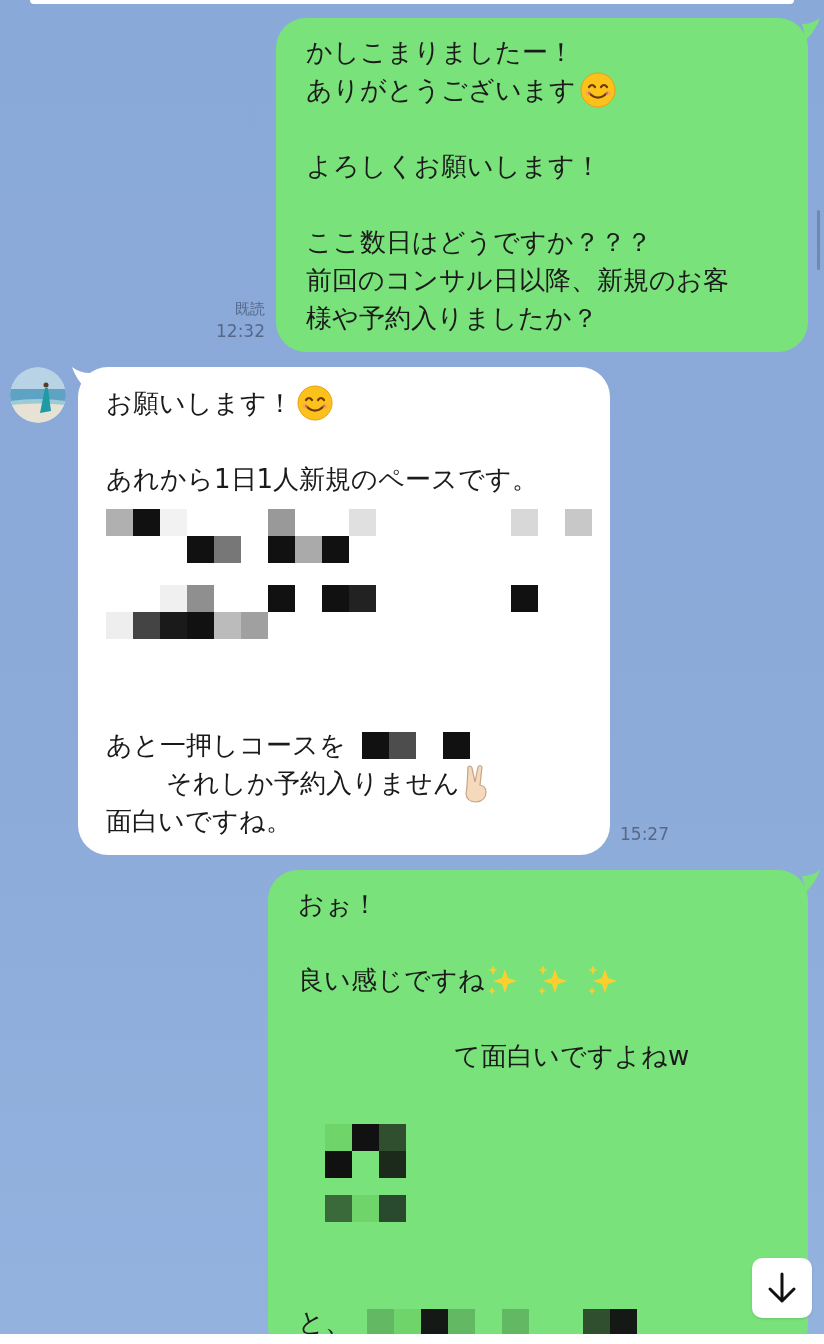  What do you see at coordinates (452, 318) in the screenshot?
I see `message-text: 様や予約入りましたか？` at bounding box center [452, 318].